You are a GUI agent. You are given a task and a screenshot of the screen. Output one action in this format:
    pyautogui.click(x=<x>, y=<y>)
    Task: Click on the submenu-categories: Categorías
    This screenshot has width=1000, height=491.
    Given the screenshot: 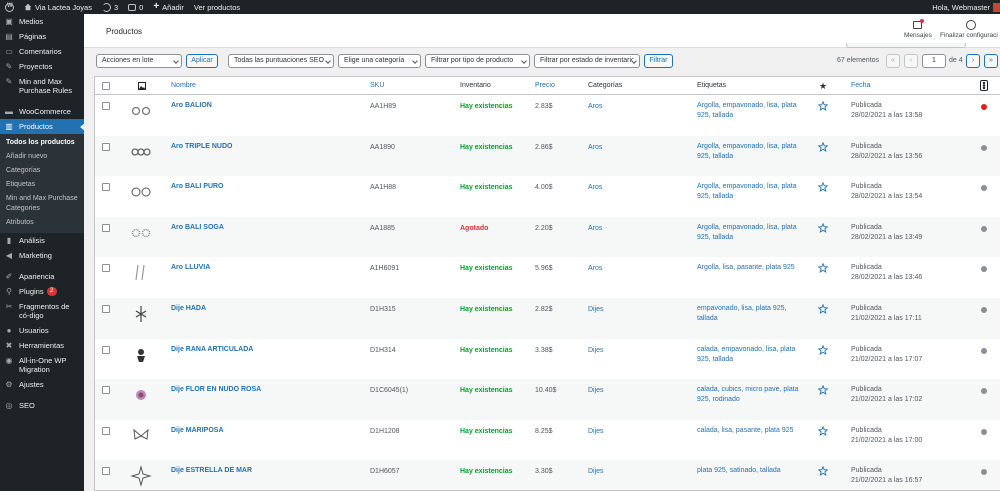 What is the action you would take?
    pyautogui.click(x=42, y=171)
    